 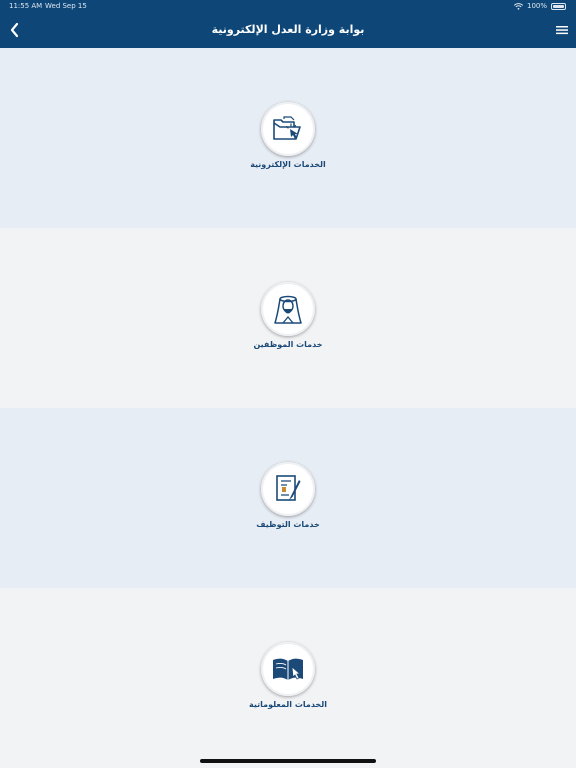 I want to click on status-time: 11:55 AM, so click(x=26, y=6).